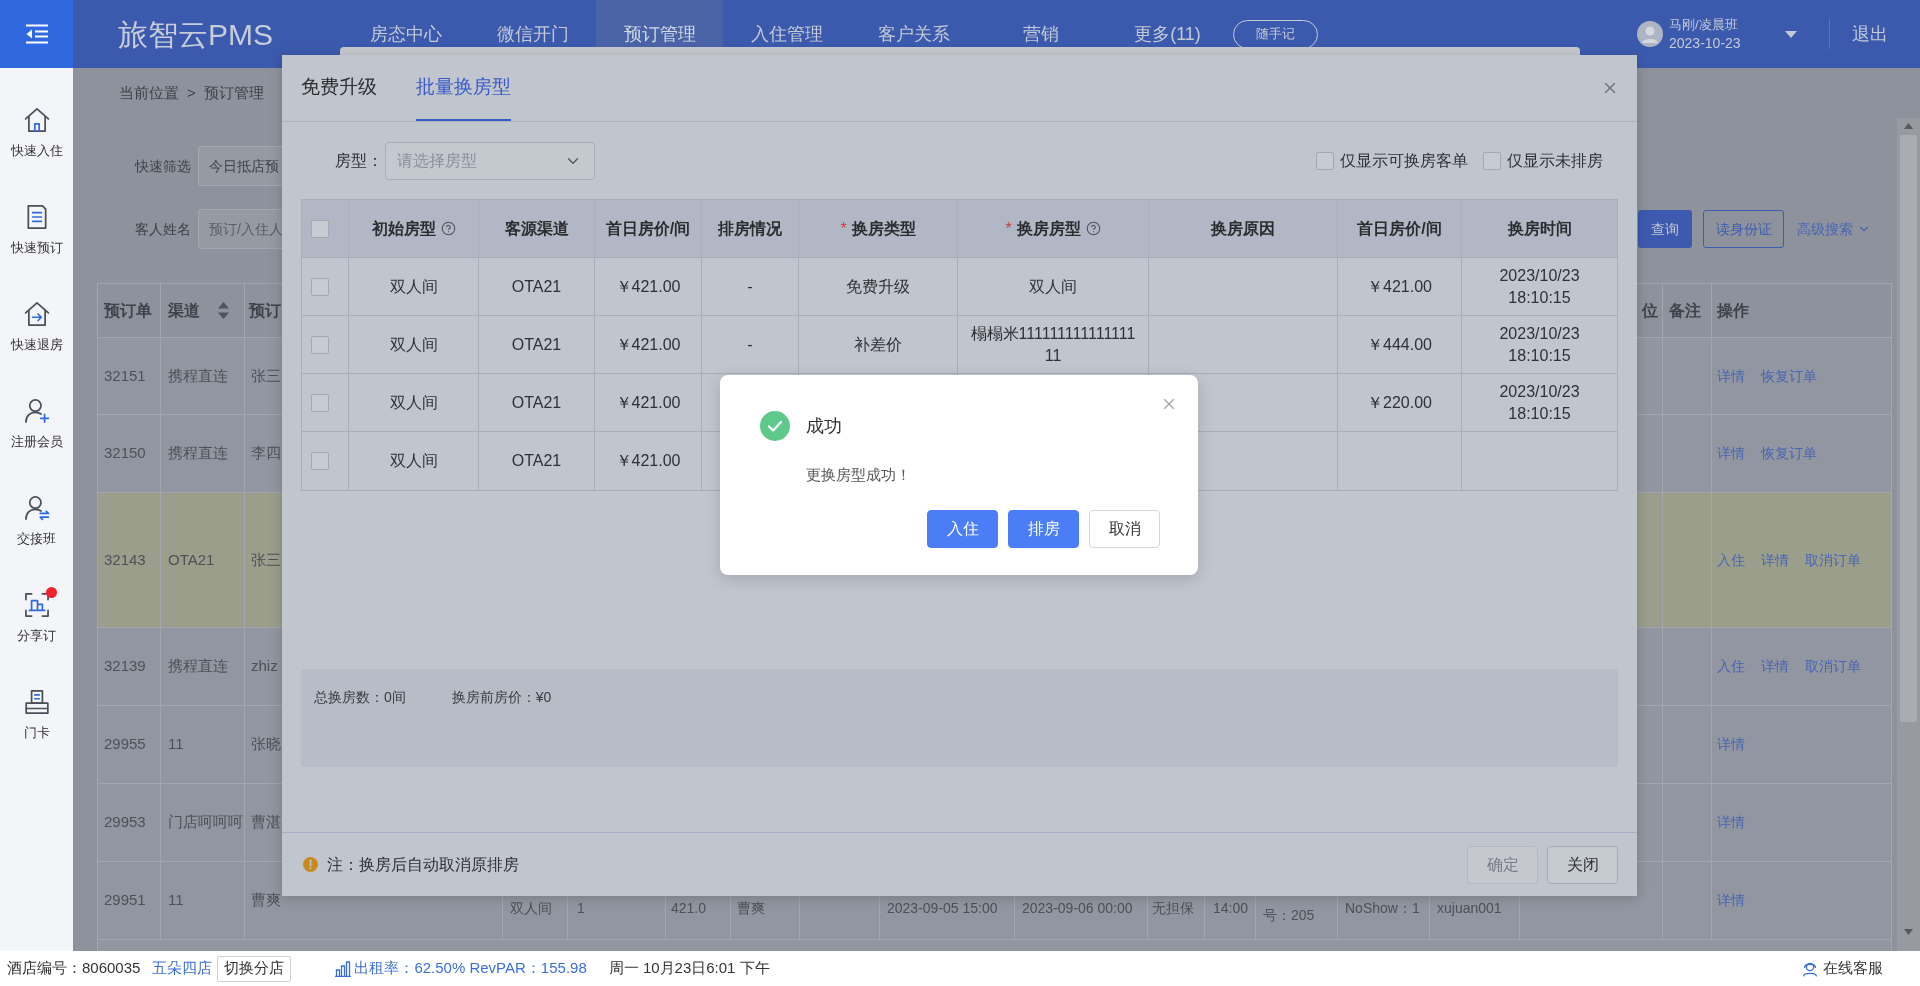 This screenshot has height=986, width=1920. What do you see at coordinates (1833, 560) in the screenshot?
I see `action-link: 取消订单` at bounding box center [1833, 560].